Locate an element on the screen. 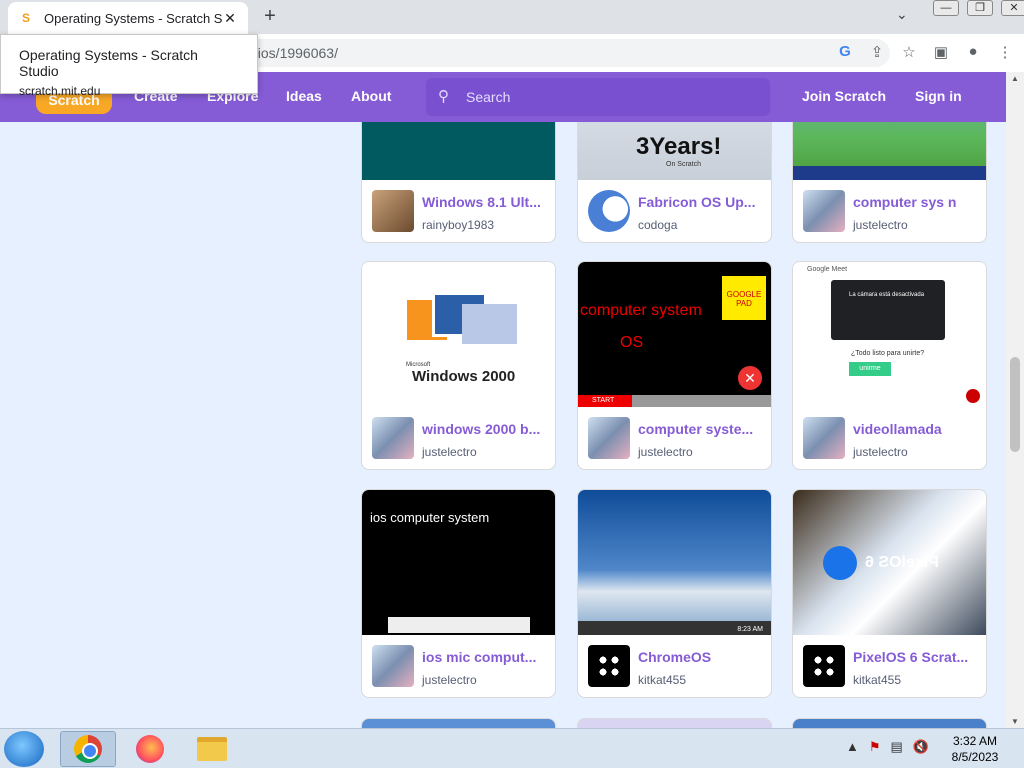 The height and width of the screenshot is (768, 1024). tab-operating-systems: S Operating Systems - Scratch Stuc ✕ is located at coordinates (128, 18).